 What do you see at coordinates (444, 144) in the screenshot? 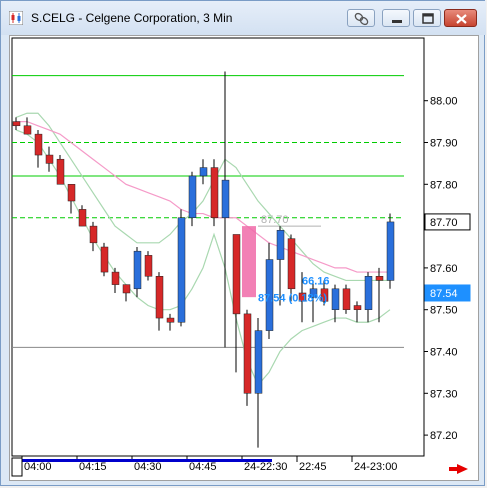
I see `y-tick-label: 87.90` at bounding box center [444, 144].